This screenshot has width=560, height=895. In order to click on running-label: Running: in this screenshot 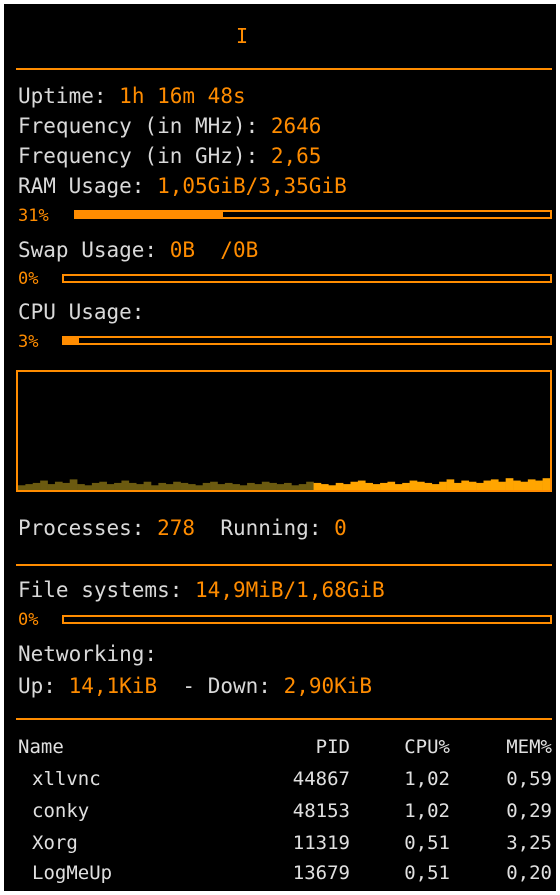, I will do `click(271, 528)`.